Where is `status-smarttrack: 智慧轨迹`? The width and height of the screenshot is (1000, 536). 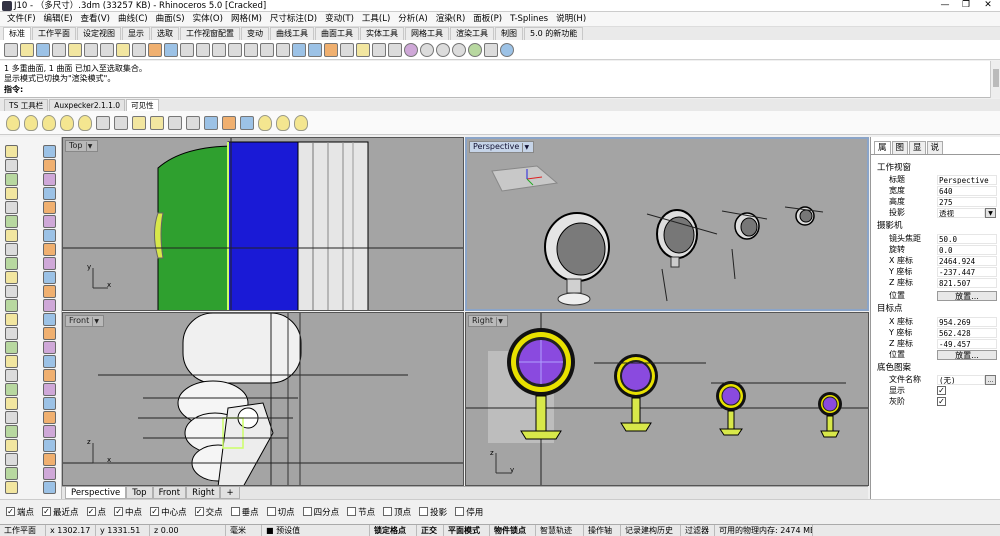
status-smarttrack: 智慧轨迹 is located at coordinates (560, 530).